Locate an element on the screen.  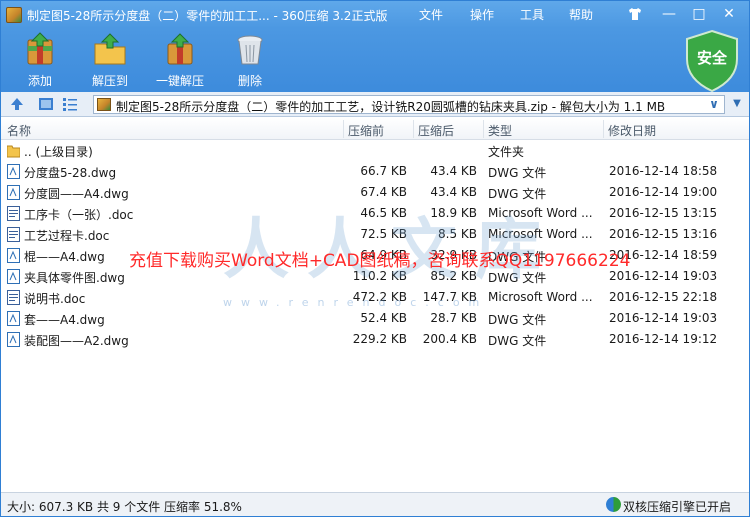
column-type: 类型 is located at coordinates (500, 130).